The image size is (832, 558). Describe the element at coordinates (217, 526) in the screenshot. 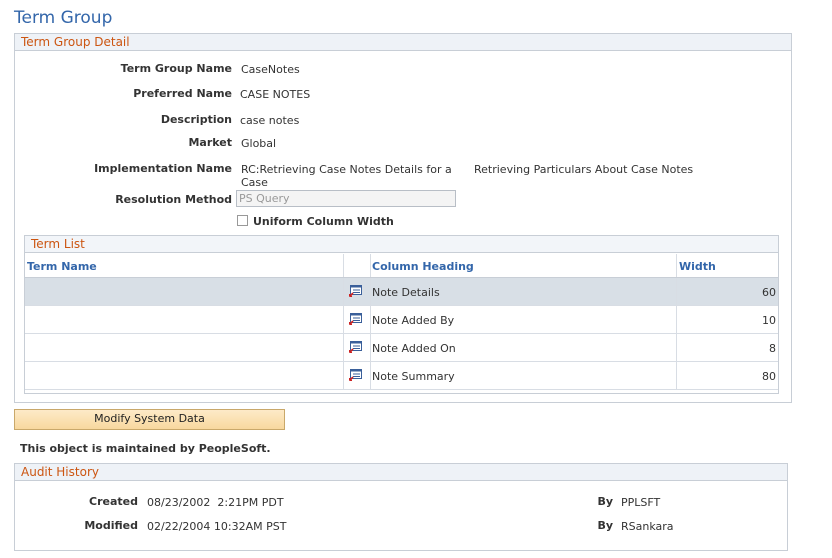

I see `modified-value: 02/22/2004 10:32AM PST` at that location.